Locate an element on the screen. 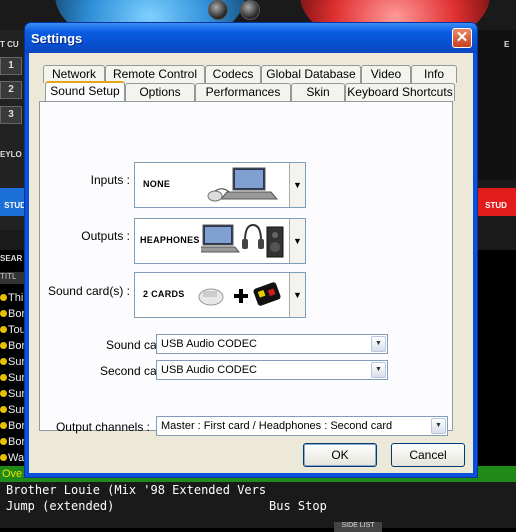 The height and width of the screenshot is (532, 516). table-row: Jump (extended) Bus Stop is located at coordinates (166, 506).